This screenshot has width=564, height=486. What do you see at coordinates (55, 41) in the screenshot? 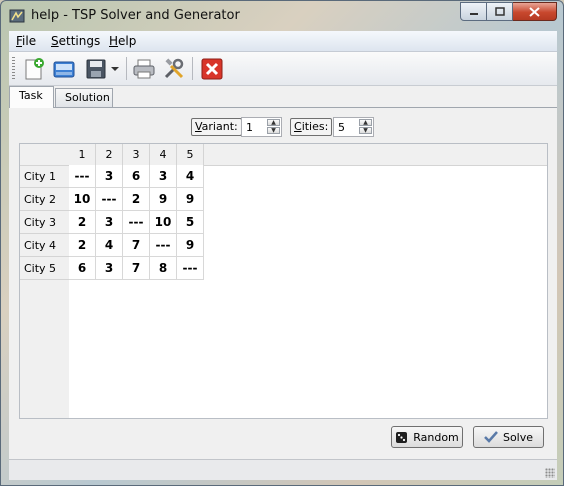
I see `menu-settings-mnemonic: S` at bounding box center [55, 41].